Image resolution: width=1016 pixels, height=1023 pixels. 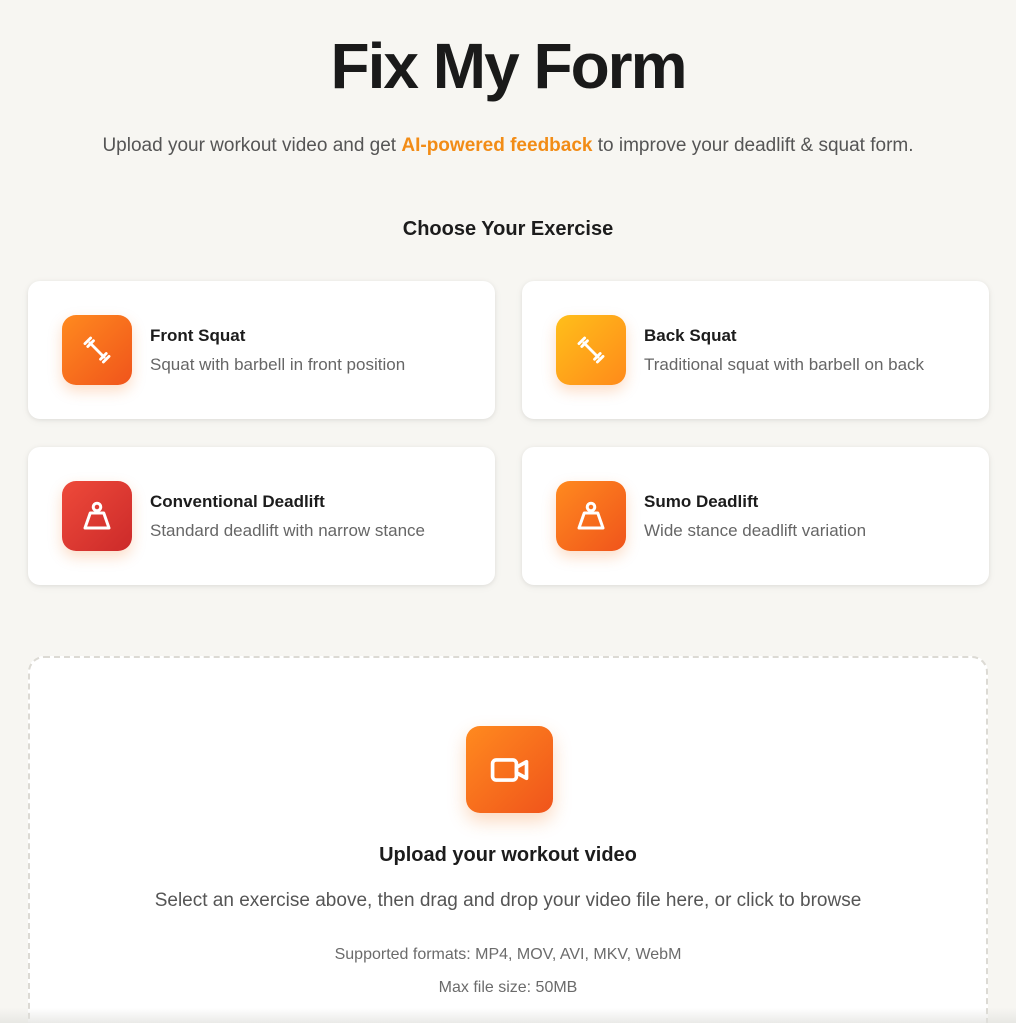 What do you see at coordinates (252, 145) in the screenshot?
I see `subtitle-text-start: Upload your workout video and get` at bounding box center [252, 145].